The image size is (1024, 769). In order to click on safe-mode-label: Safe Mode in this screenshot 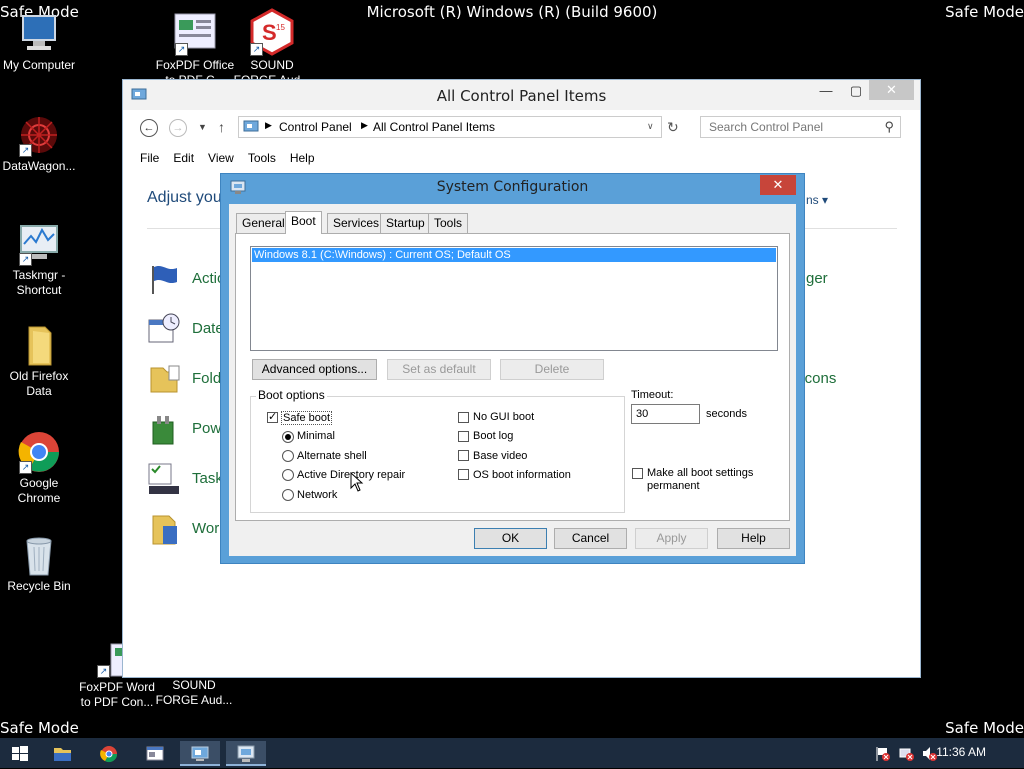, I will do `click(984, 728)`.